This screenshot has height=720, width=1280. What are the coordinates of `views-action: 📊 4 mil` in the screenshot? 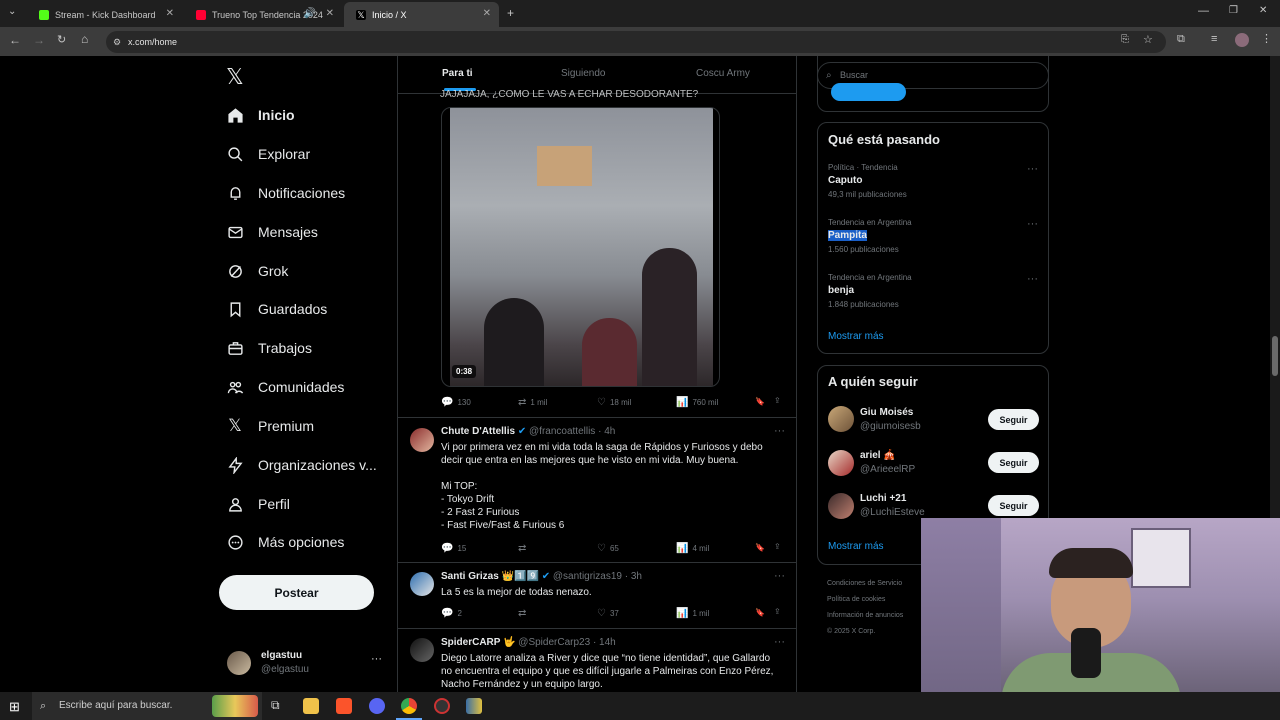 It's located at (692, 548).